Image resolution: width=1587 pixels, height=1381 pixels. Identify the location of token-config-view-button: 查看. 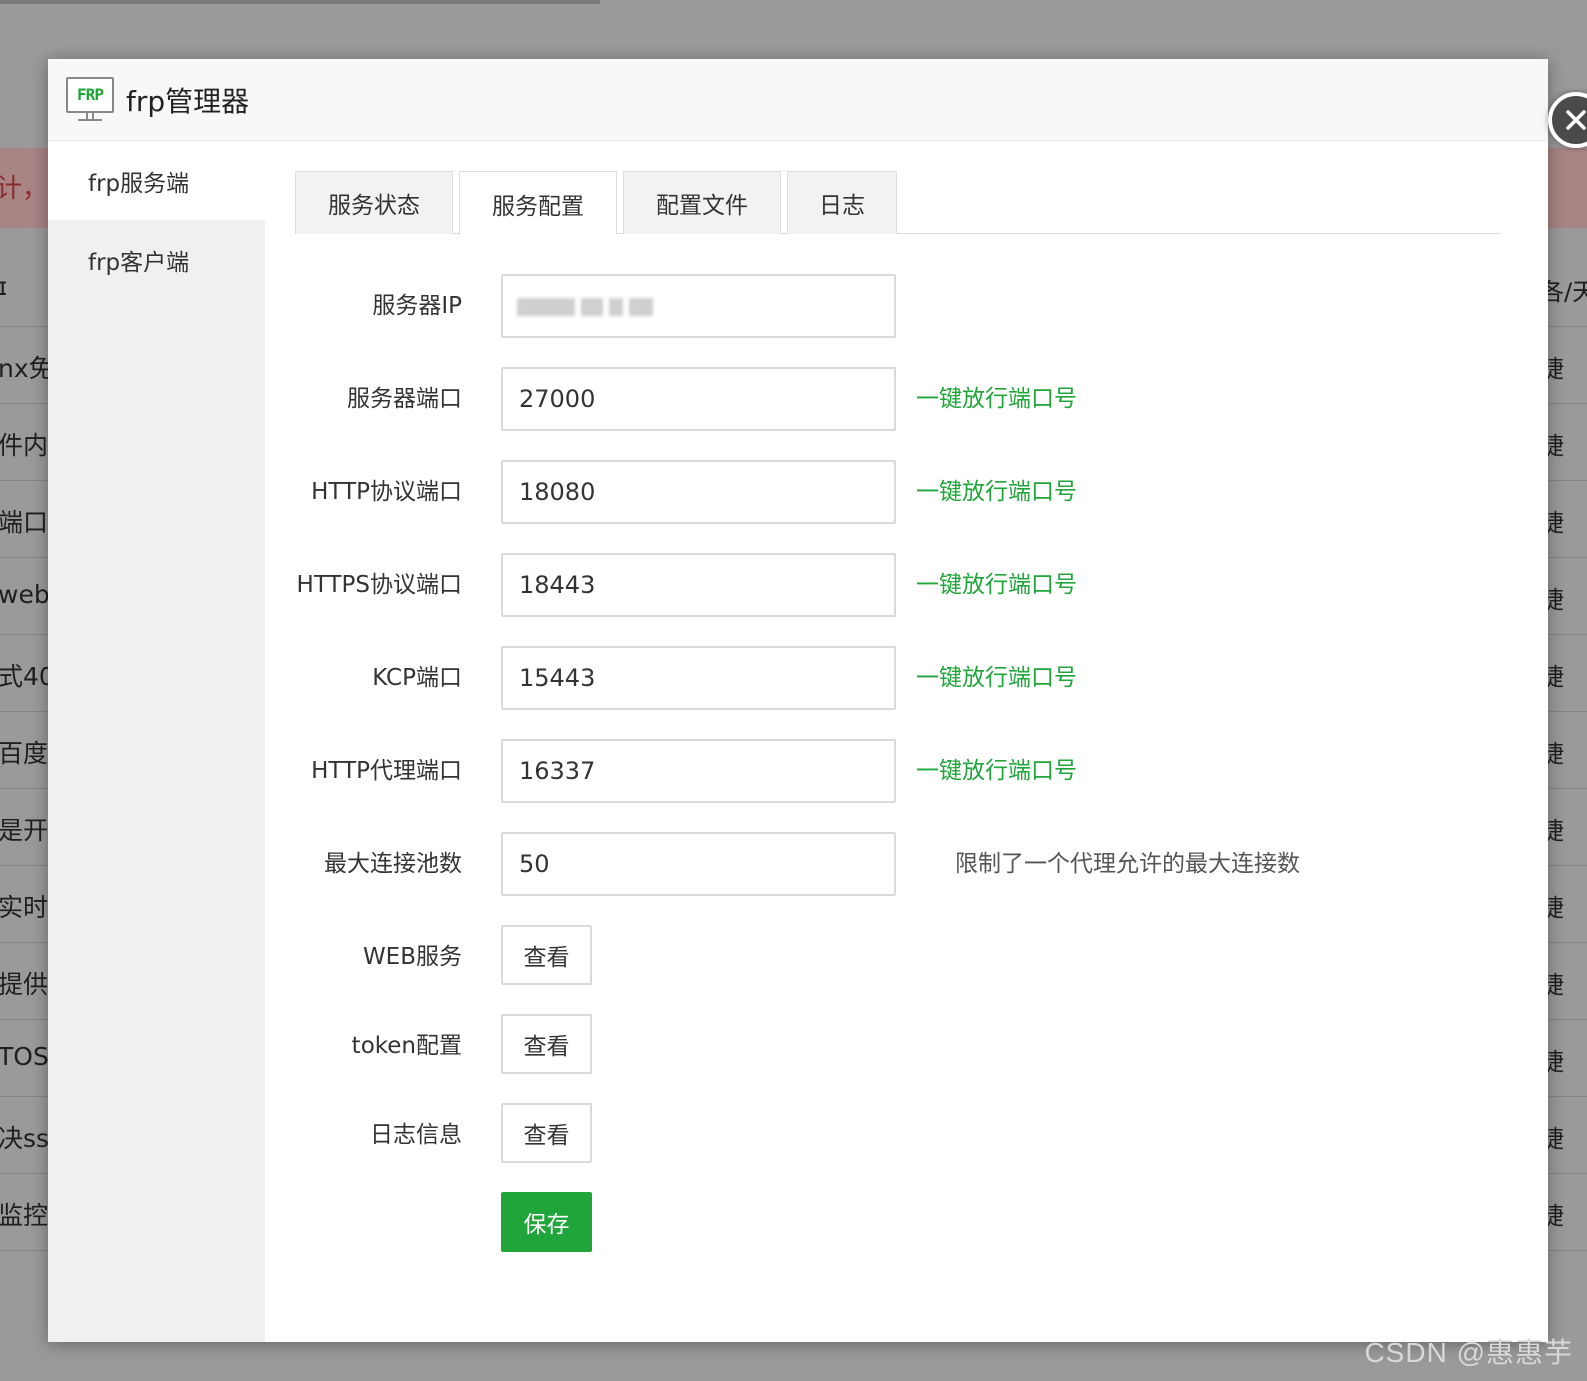
(546, 1044).